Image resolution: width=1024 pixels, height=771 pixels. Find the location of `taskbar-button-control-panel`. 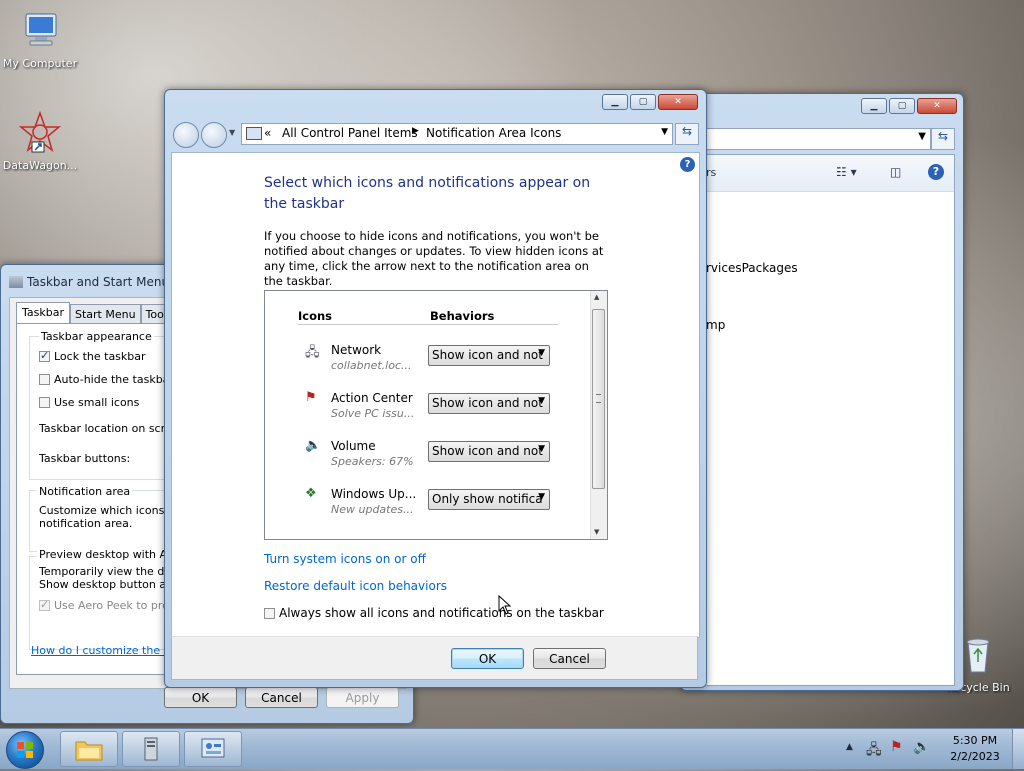

taskbar-button-control-panel is located at coordinates (213, 749).